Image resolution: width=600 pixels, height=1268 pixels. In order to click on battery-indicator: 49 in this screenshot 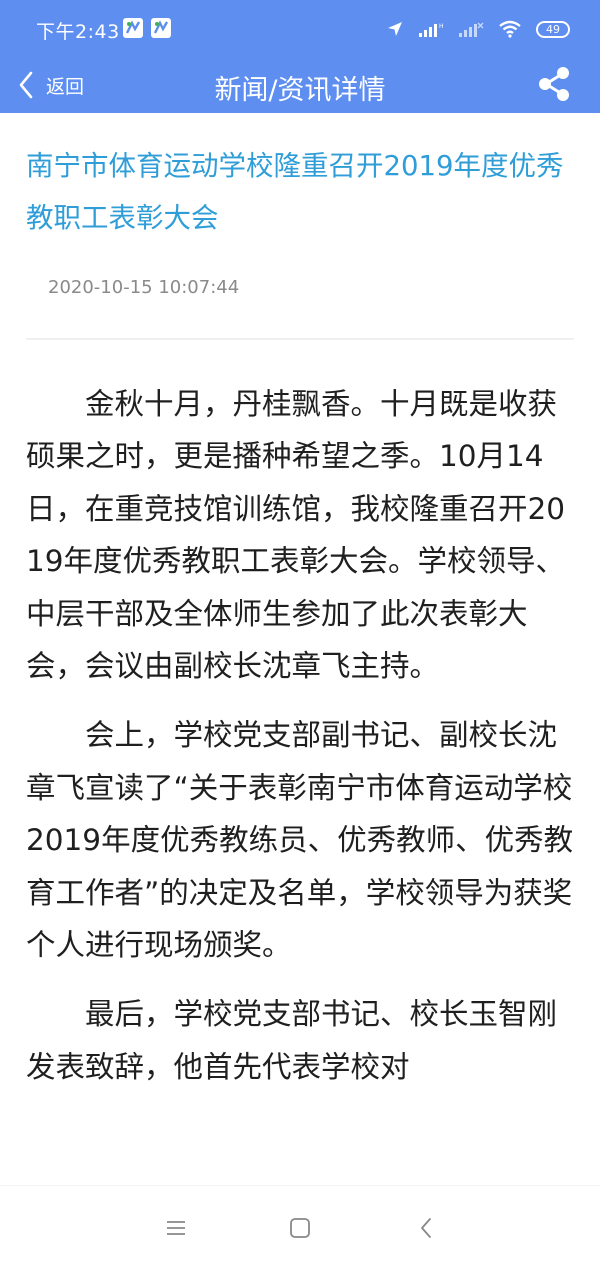, I will do `click(553, 29)`.